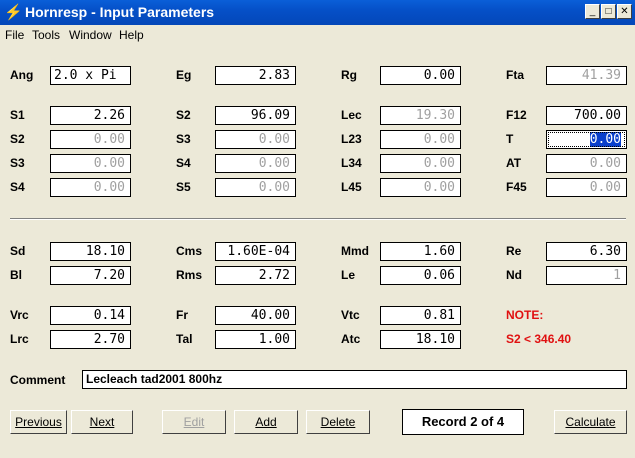 This screenshot has width=635, height=458. I want to click on separator, so click(318, 219).